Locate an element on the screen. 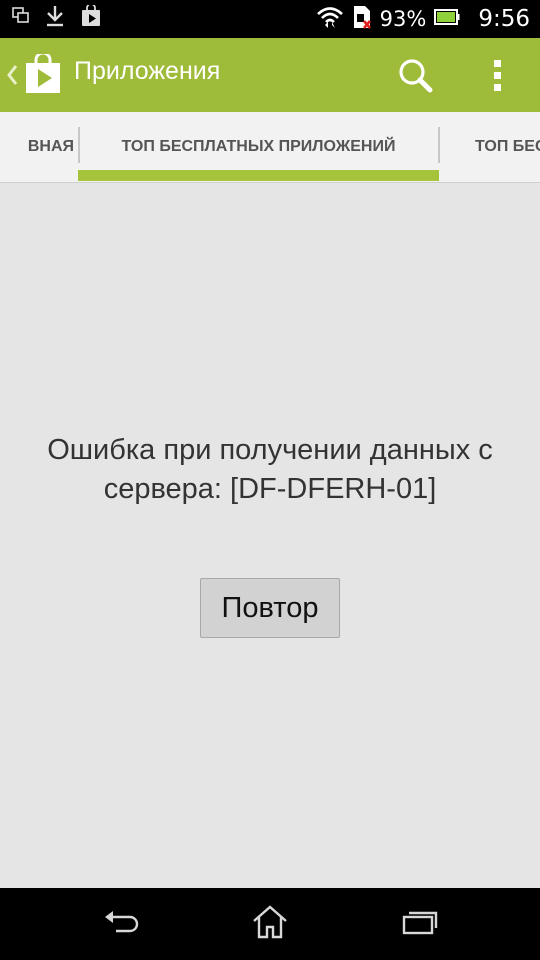 The image size is (540, 960). up-button is located at coordinates (33, 75).